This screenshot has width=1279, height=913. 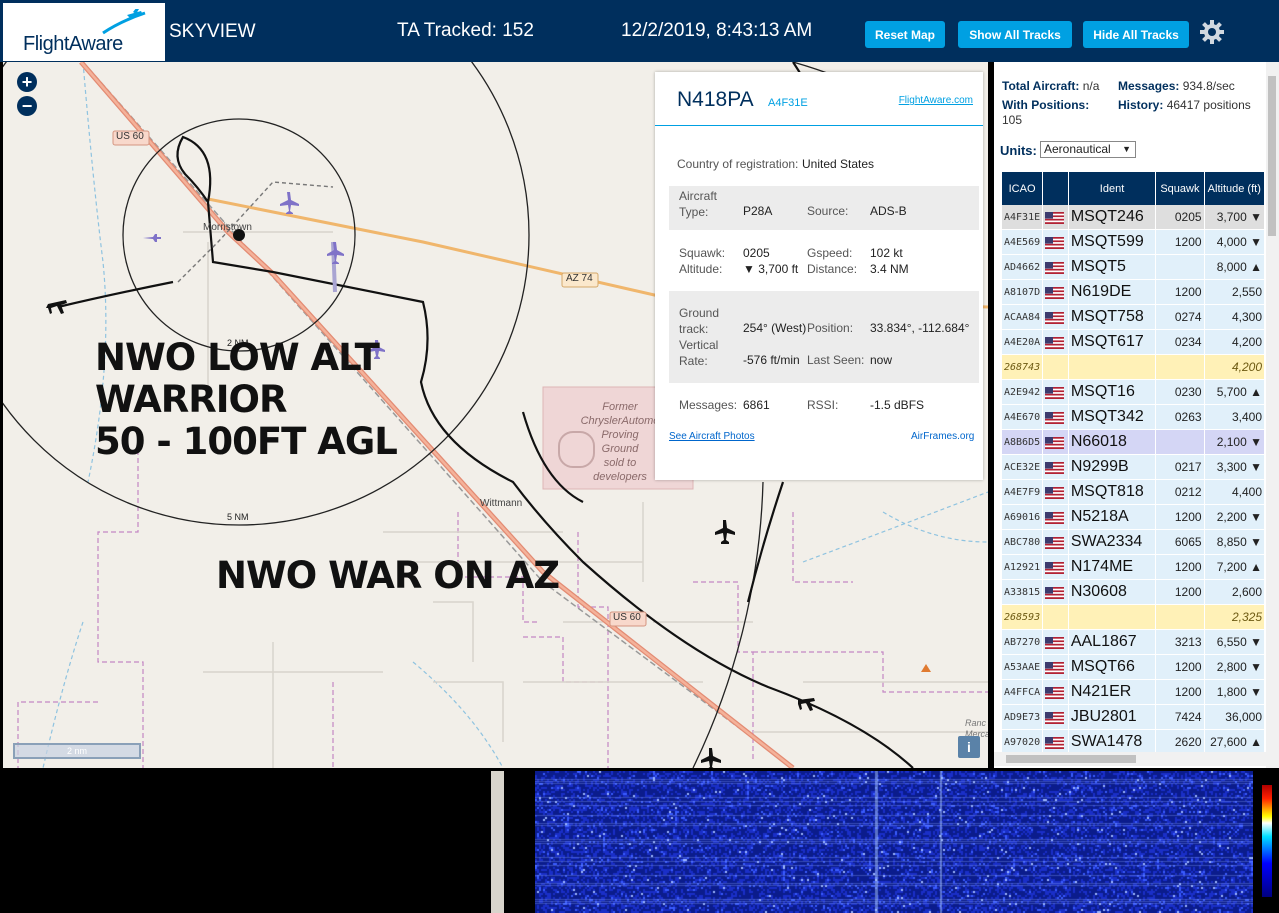 What do you see at coordinates (1112, 392) in the screenshot?
I see `ident-cell: MSQT16` at bounding box center [1112, 392].